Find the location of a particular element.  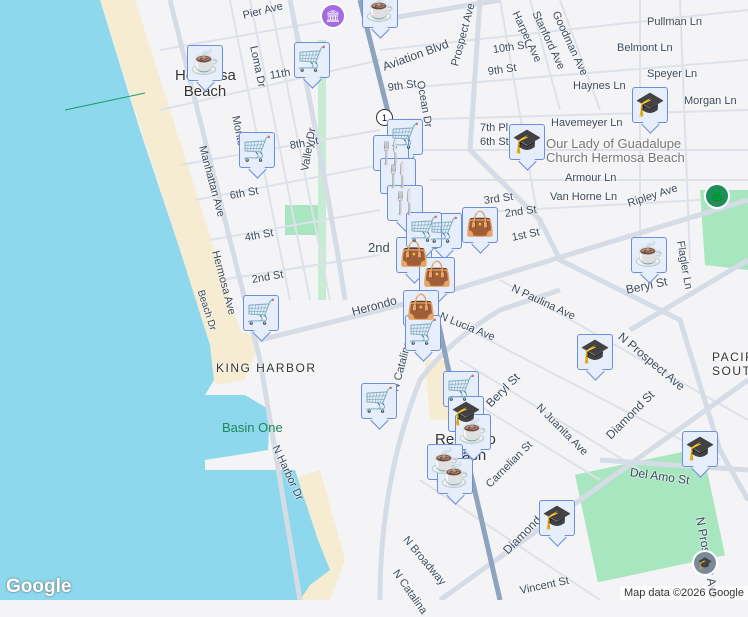

park-tree-icon: 🌲 is located at coordinates (717, 196).